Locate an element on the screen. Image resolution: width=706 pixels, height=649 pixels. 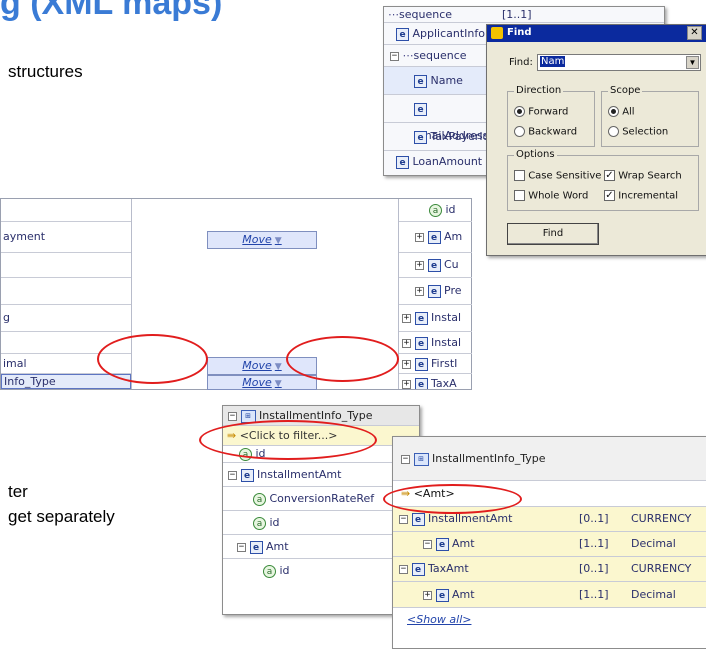
target-row: + e Cu is located at coordinates (435, 265).